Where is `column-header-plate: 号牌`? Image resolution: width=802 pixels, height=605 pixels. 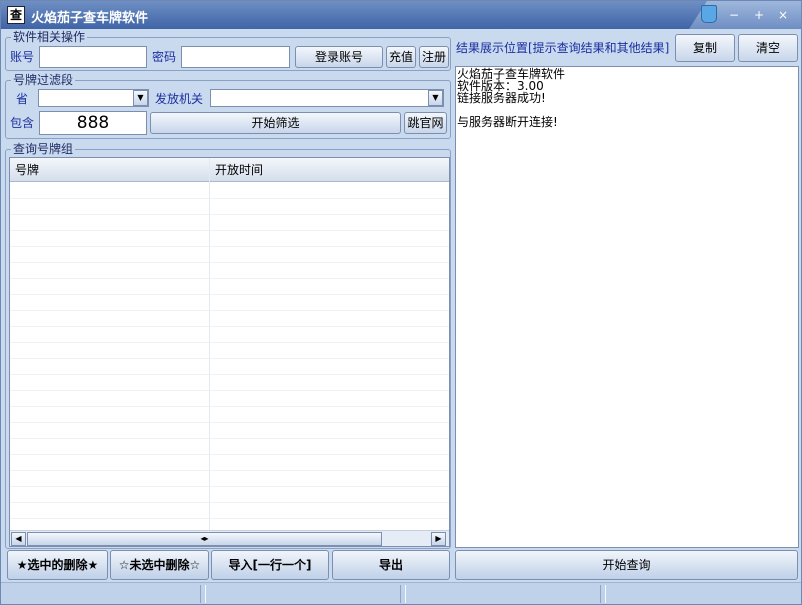
column-header-plate: 号牌 is located at coordinates (27, 170).